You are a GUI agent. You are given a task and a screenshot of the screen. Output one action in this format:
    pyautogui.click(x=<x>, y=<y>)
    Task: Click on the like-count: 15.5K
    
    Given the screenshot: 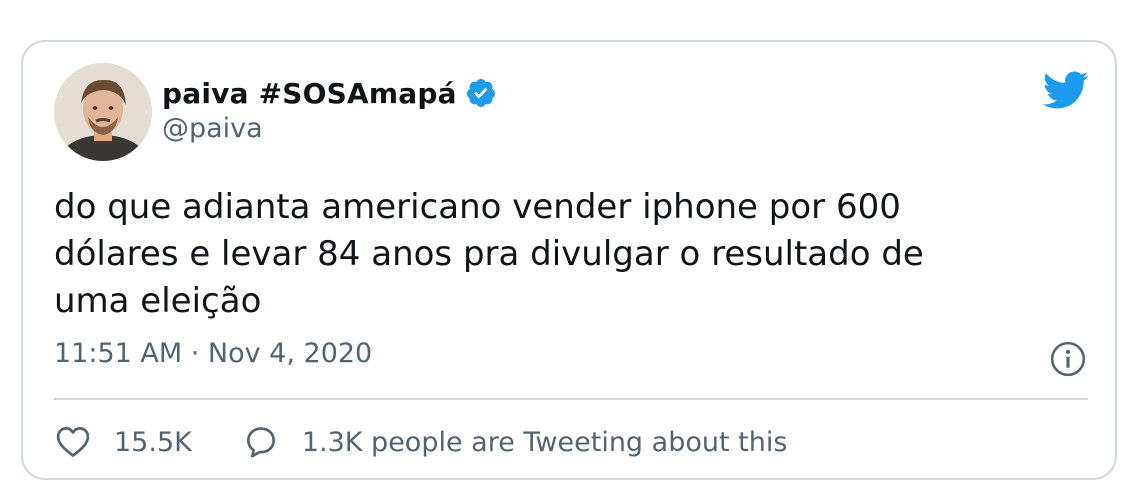 What is the action you would take?
    pyautogui.click(x=153, y=442)
    